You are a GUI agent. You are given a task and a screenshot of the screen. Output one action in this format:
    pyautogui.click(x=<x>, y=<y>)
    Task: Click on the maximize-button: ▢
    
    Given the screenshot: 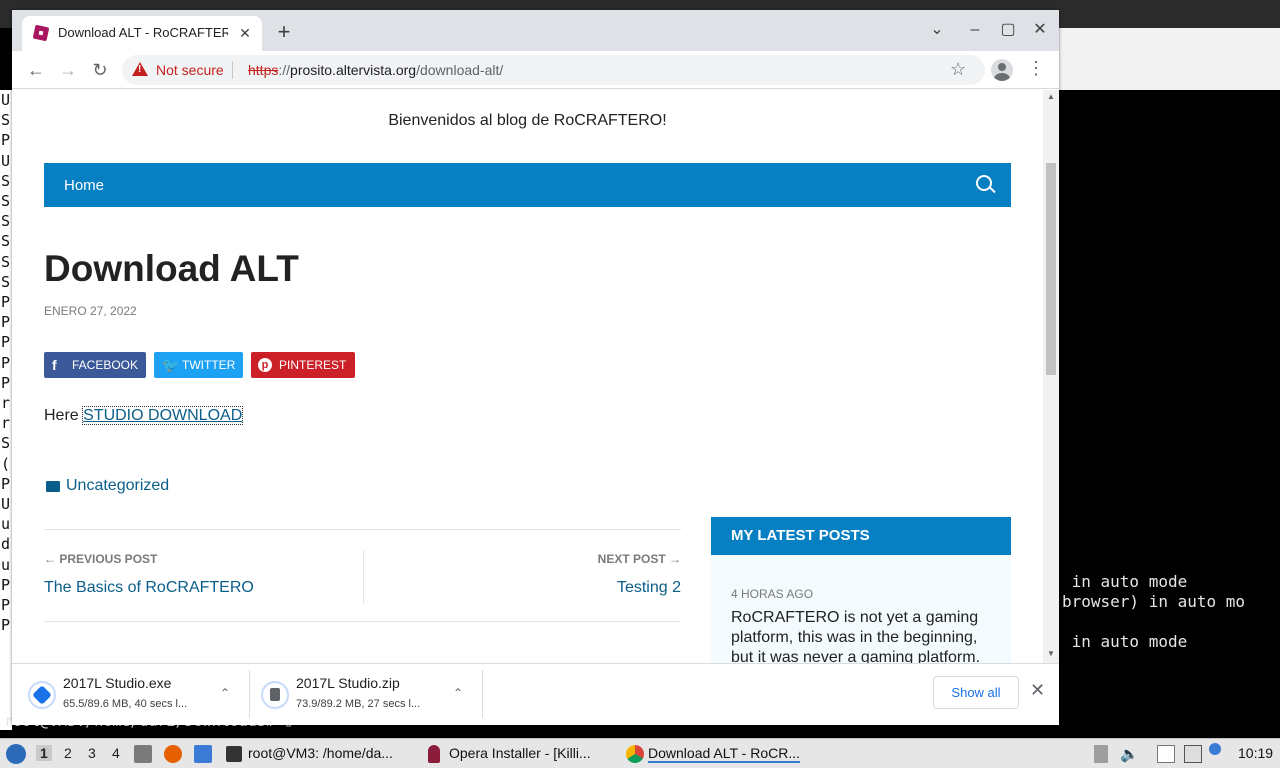 What is the action you would take?
    pyautogui.click(x=1008, y=30)
    